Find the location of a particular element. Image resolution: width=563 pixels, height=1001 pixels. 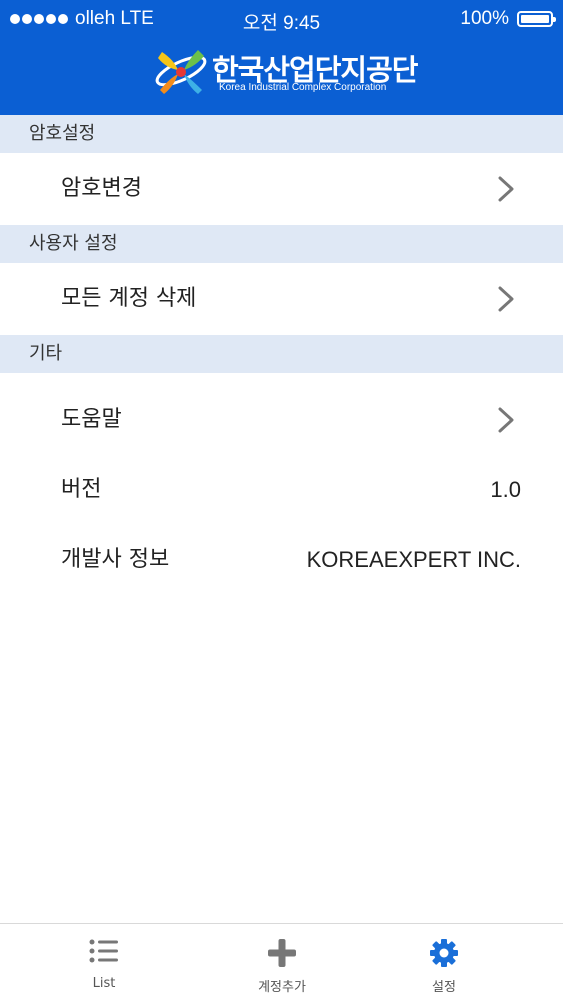

tab-settings: 설정 is located at coordinates (444, 962).